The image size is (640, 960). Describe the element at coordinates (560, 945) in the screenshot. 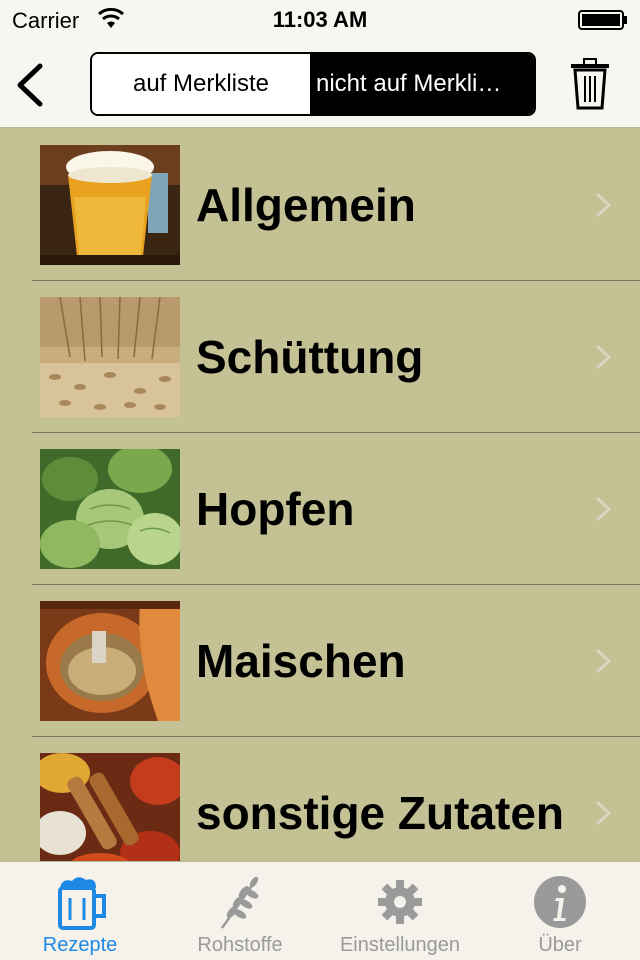

I see `tab-label: Über` at that location.